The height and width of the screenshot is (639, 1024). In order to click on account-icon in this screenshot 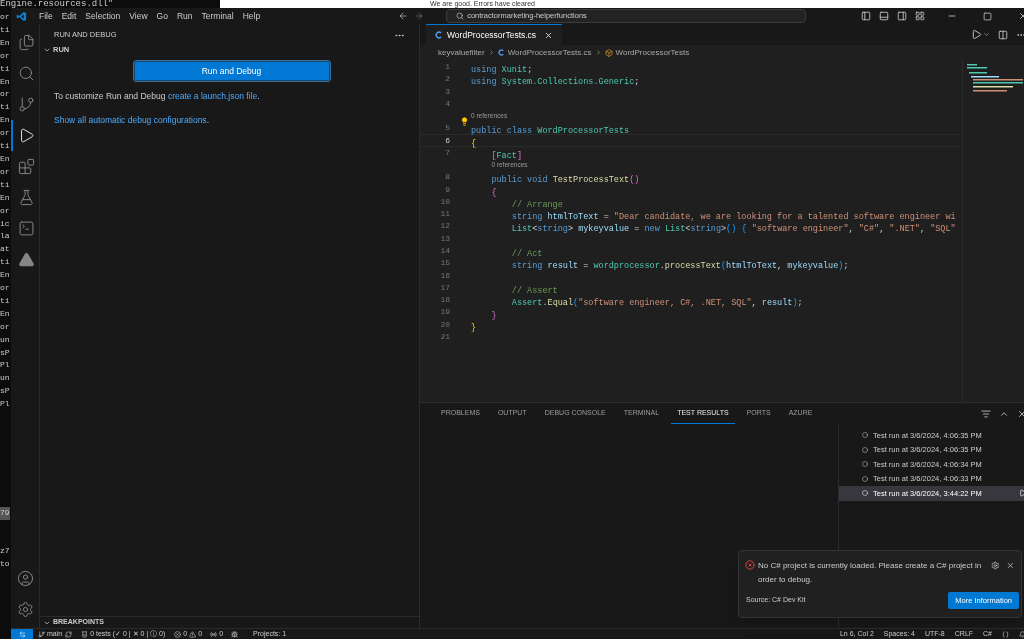, I will do `click(25, 578)`.